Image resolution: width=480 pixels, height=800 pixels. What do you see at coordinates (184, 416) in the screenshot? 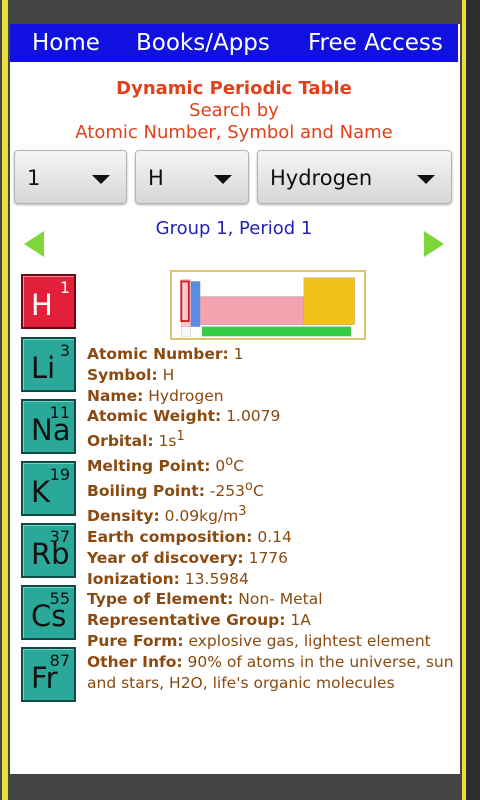
I see `detail-atomic-weight: Atomic Weight: 1.0079` at bounding box center [184, 416].